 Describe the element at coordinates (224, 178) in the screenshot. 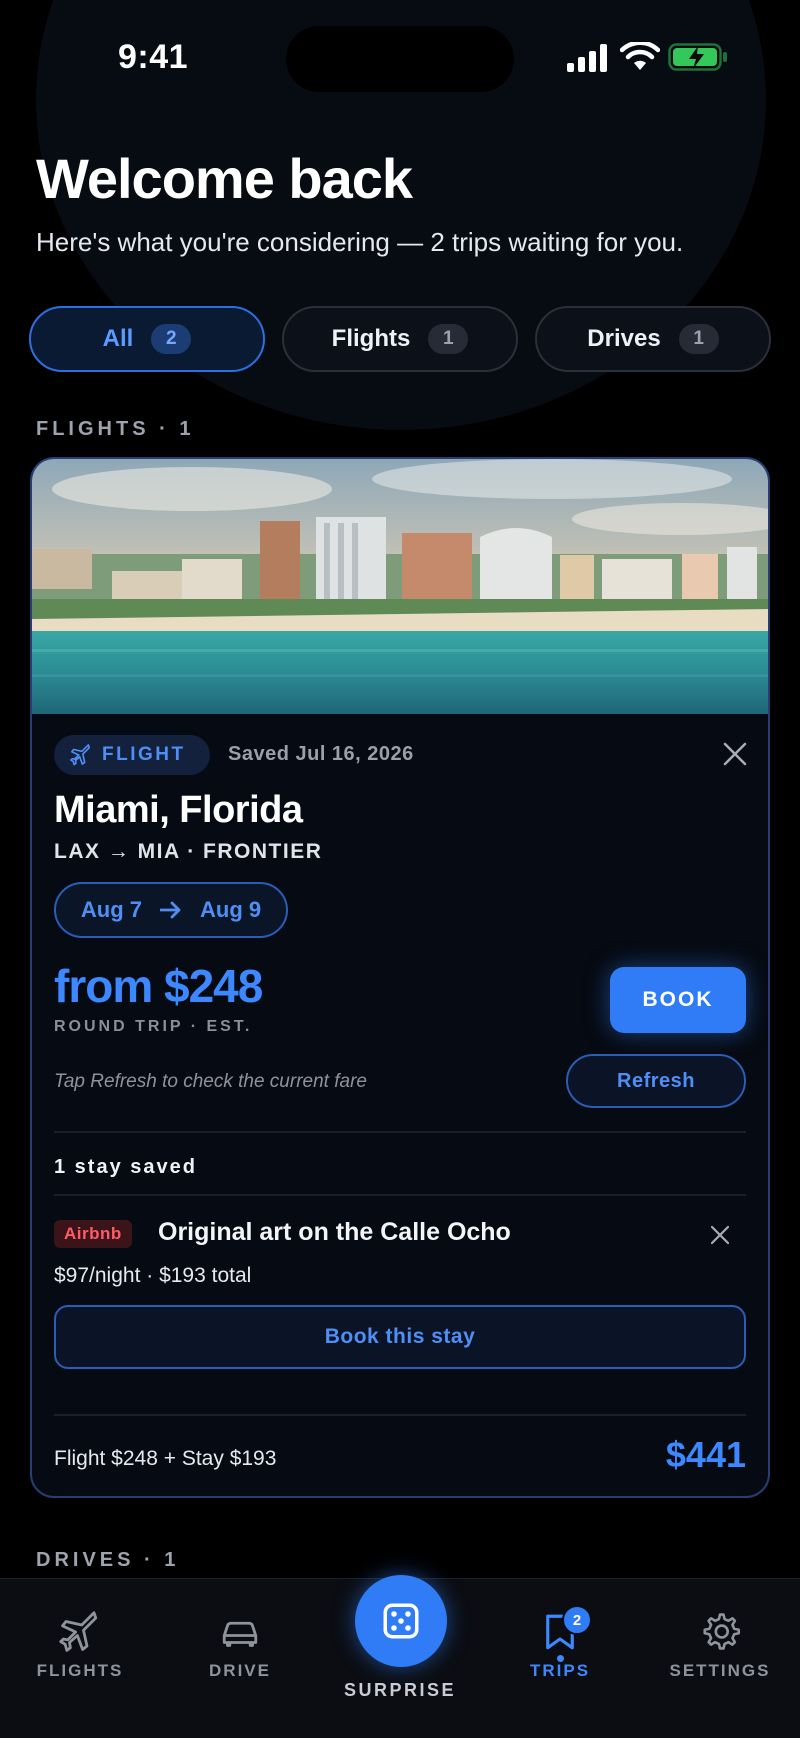

I see `page-title: Welcome back` at that location.